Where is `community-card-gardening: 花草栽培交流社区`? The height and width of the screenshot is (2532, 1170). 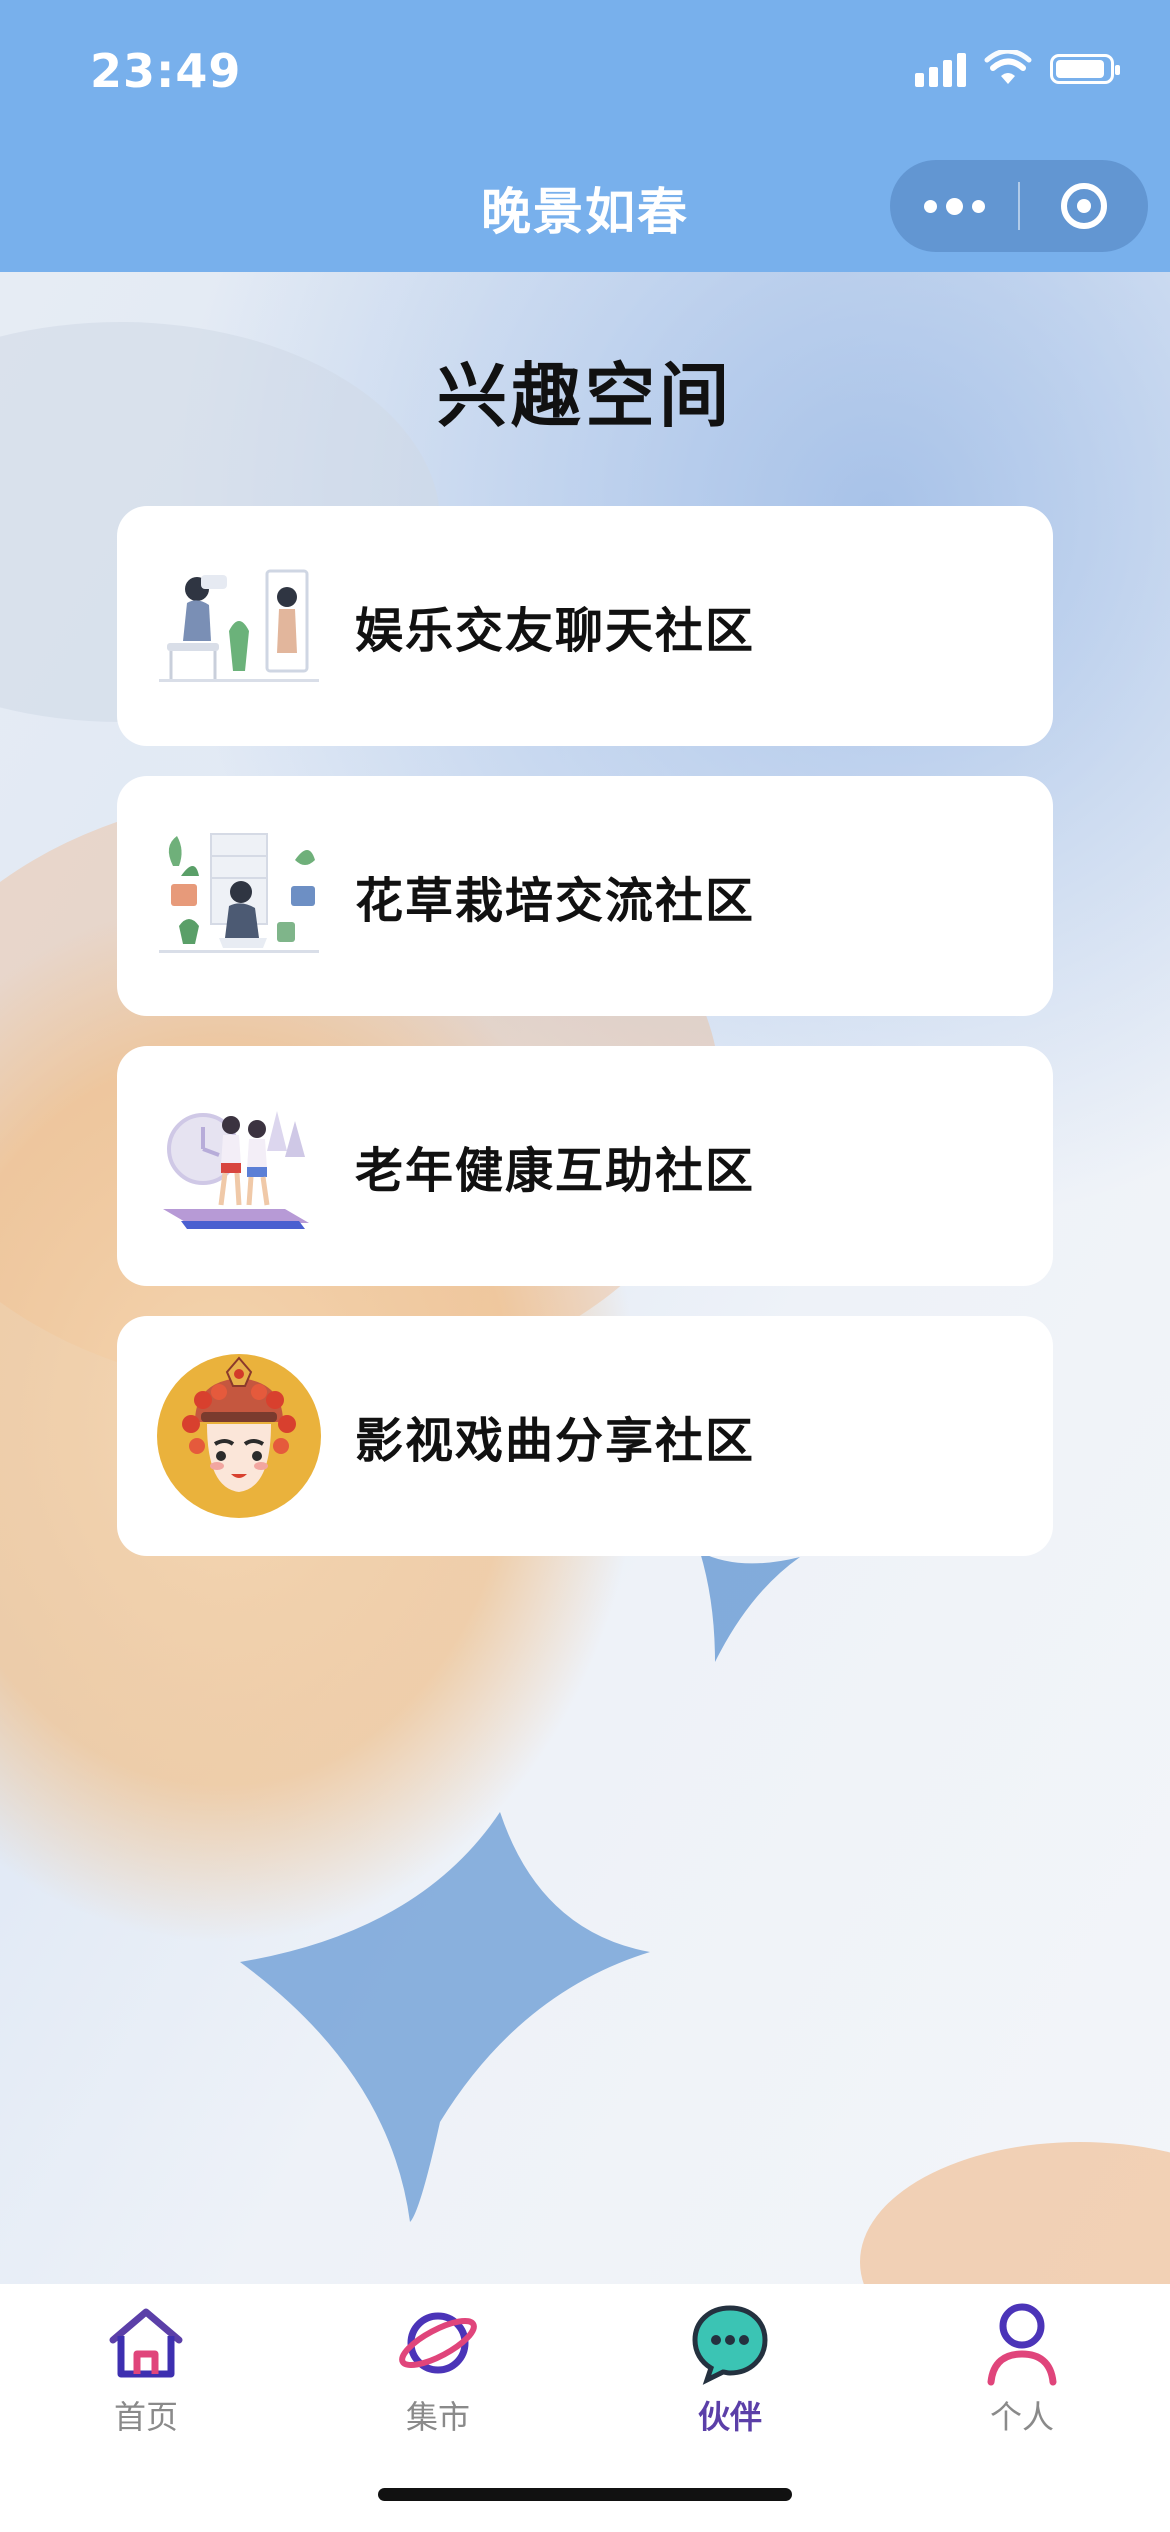
community-card-gardening: 花草栽培交流社区 is located at coordinates (585, 896).